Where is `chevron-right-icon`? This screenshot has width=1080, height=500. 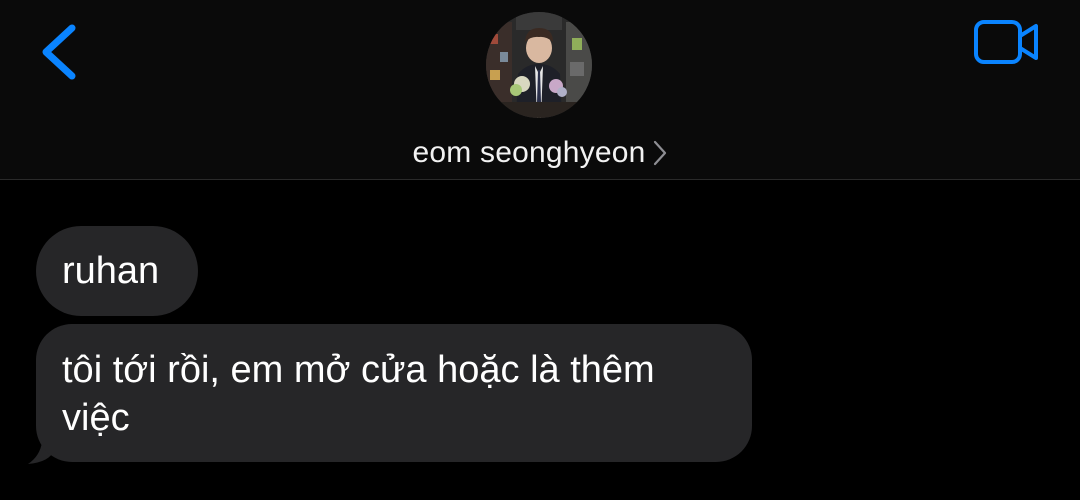
chevron-right-icon is located at coordinates (660, 153).